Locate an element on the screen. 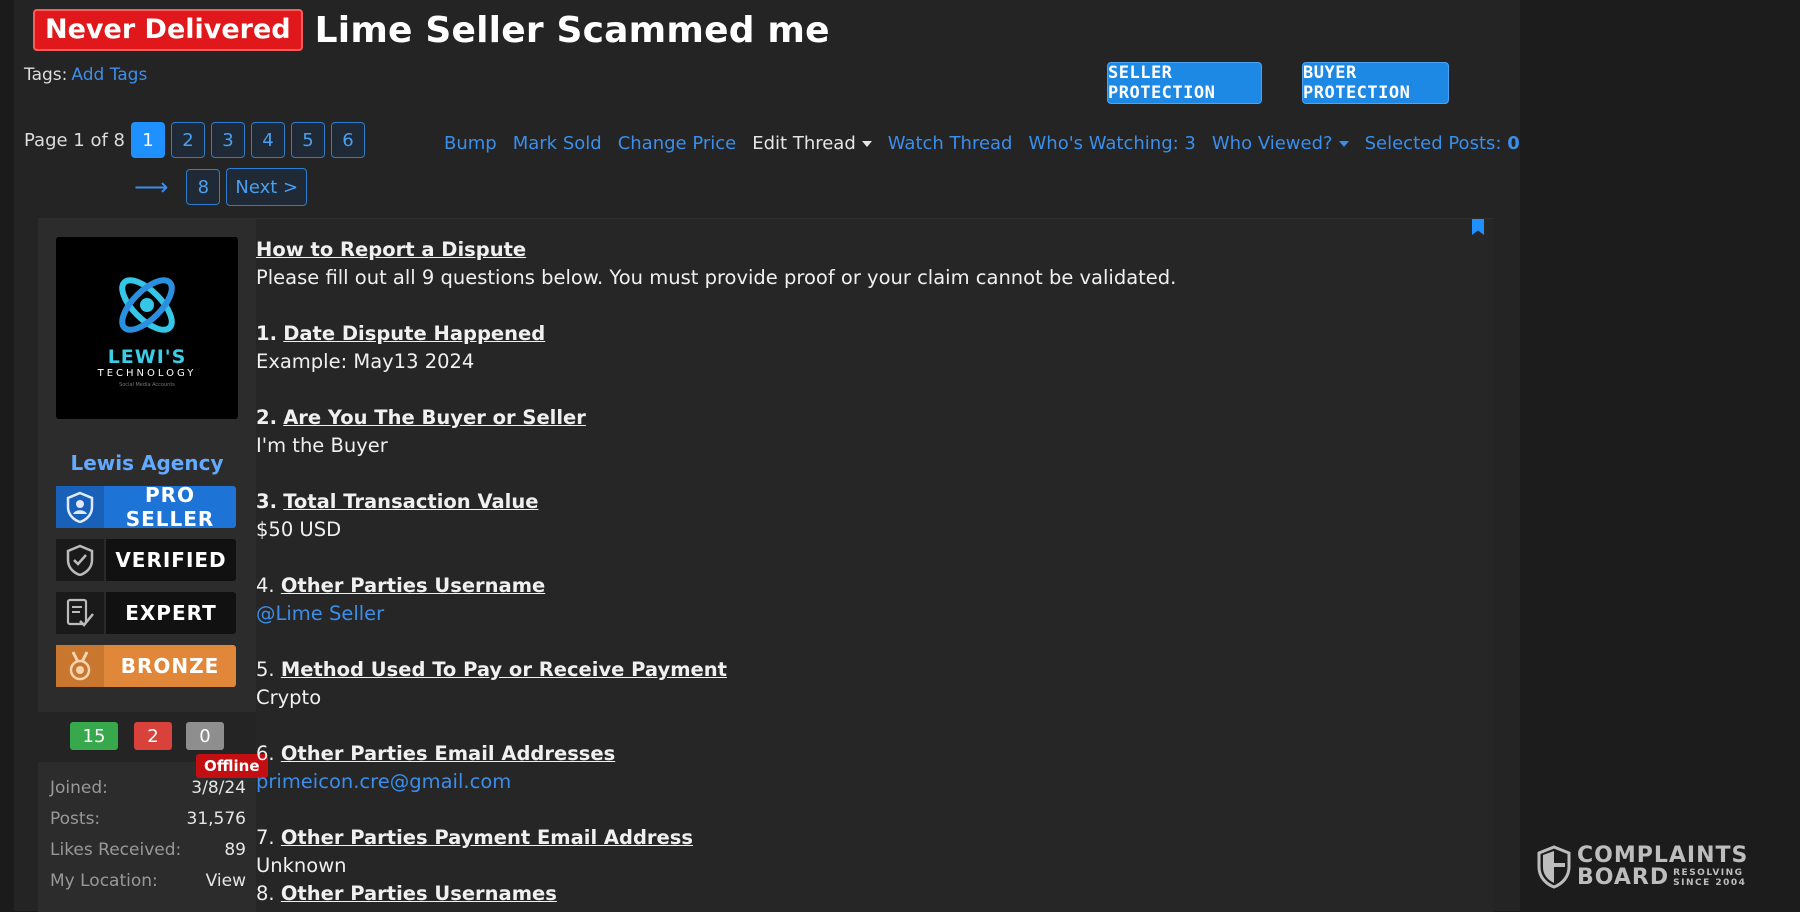  selected-posts-label: Selected Posts: is located at coordinates (1433, 143).